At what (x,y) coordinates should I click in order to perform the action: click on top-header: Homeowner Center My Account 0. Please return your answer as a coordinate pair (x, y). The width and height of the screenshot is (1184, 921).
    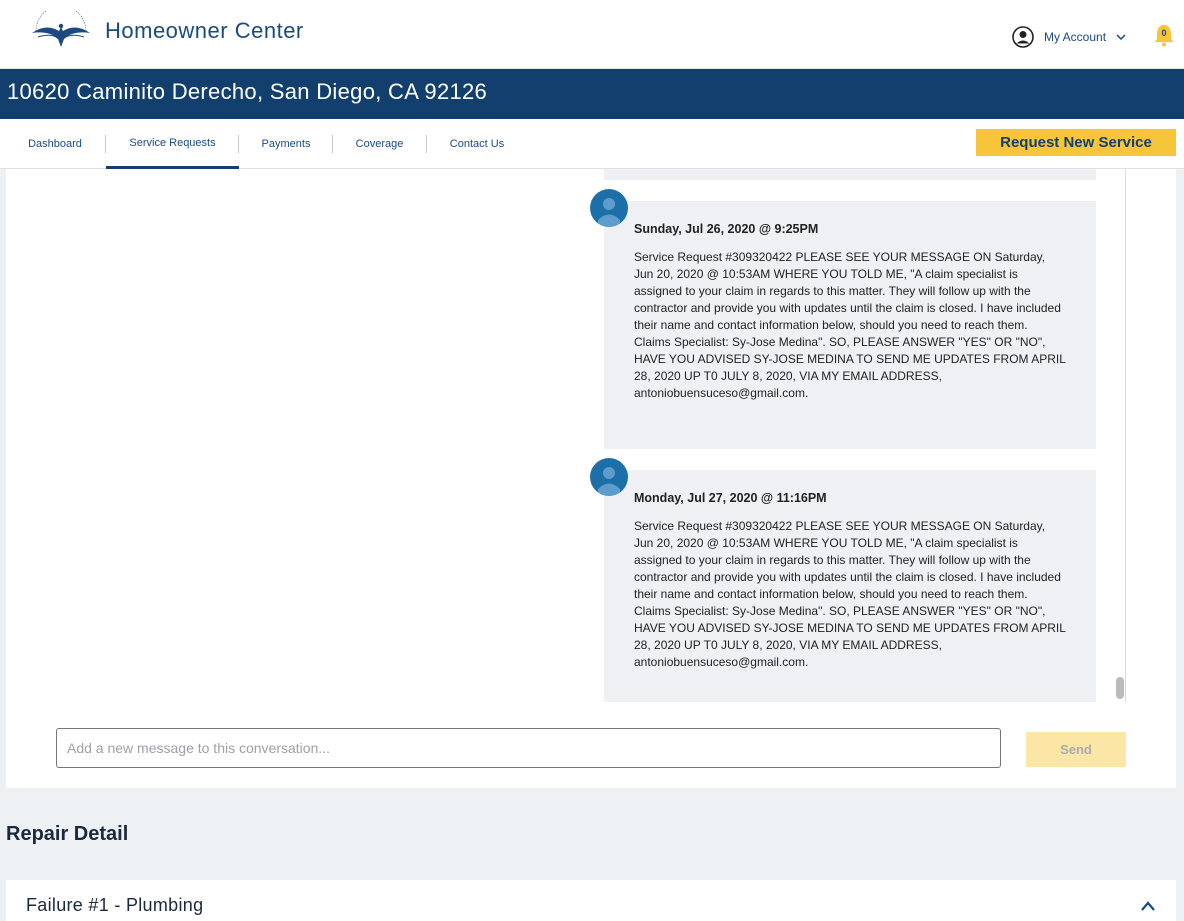
    Looking at the image, I should click on (592, 34).